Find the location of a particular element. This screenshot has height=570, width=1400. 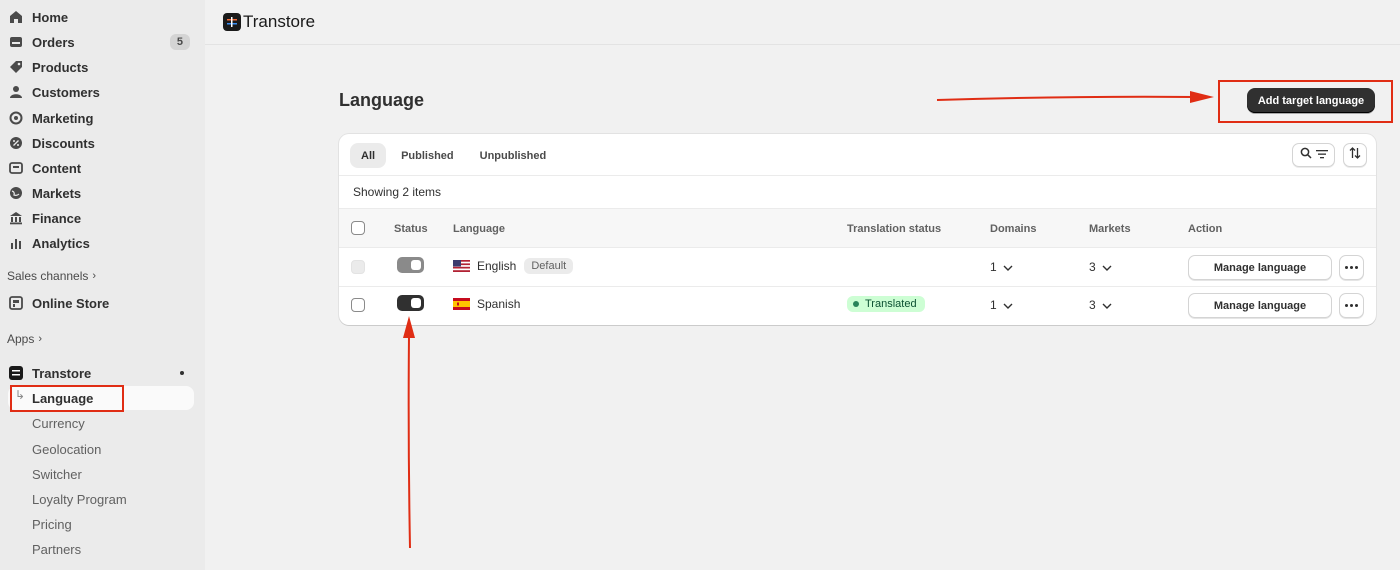

select-all-checkbox is located at coordinates (358, 228).